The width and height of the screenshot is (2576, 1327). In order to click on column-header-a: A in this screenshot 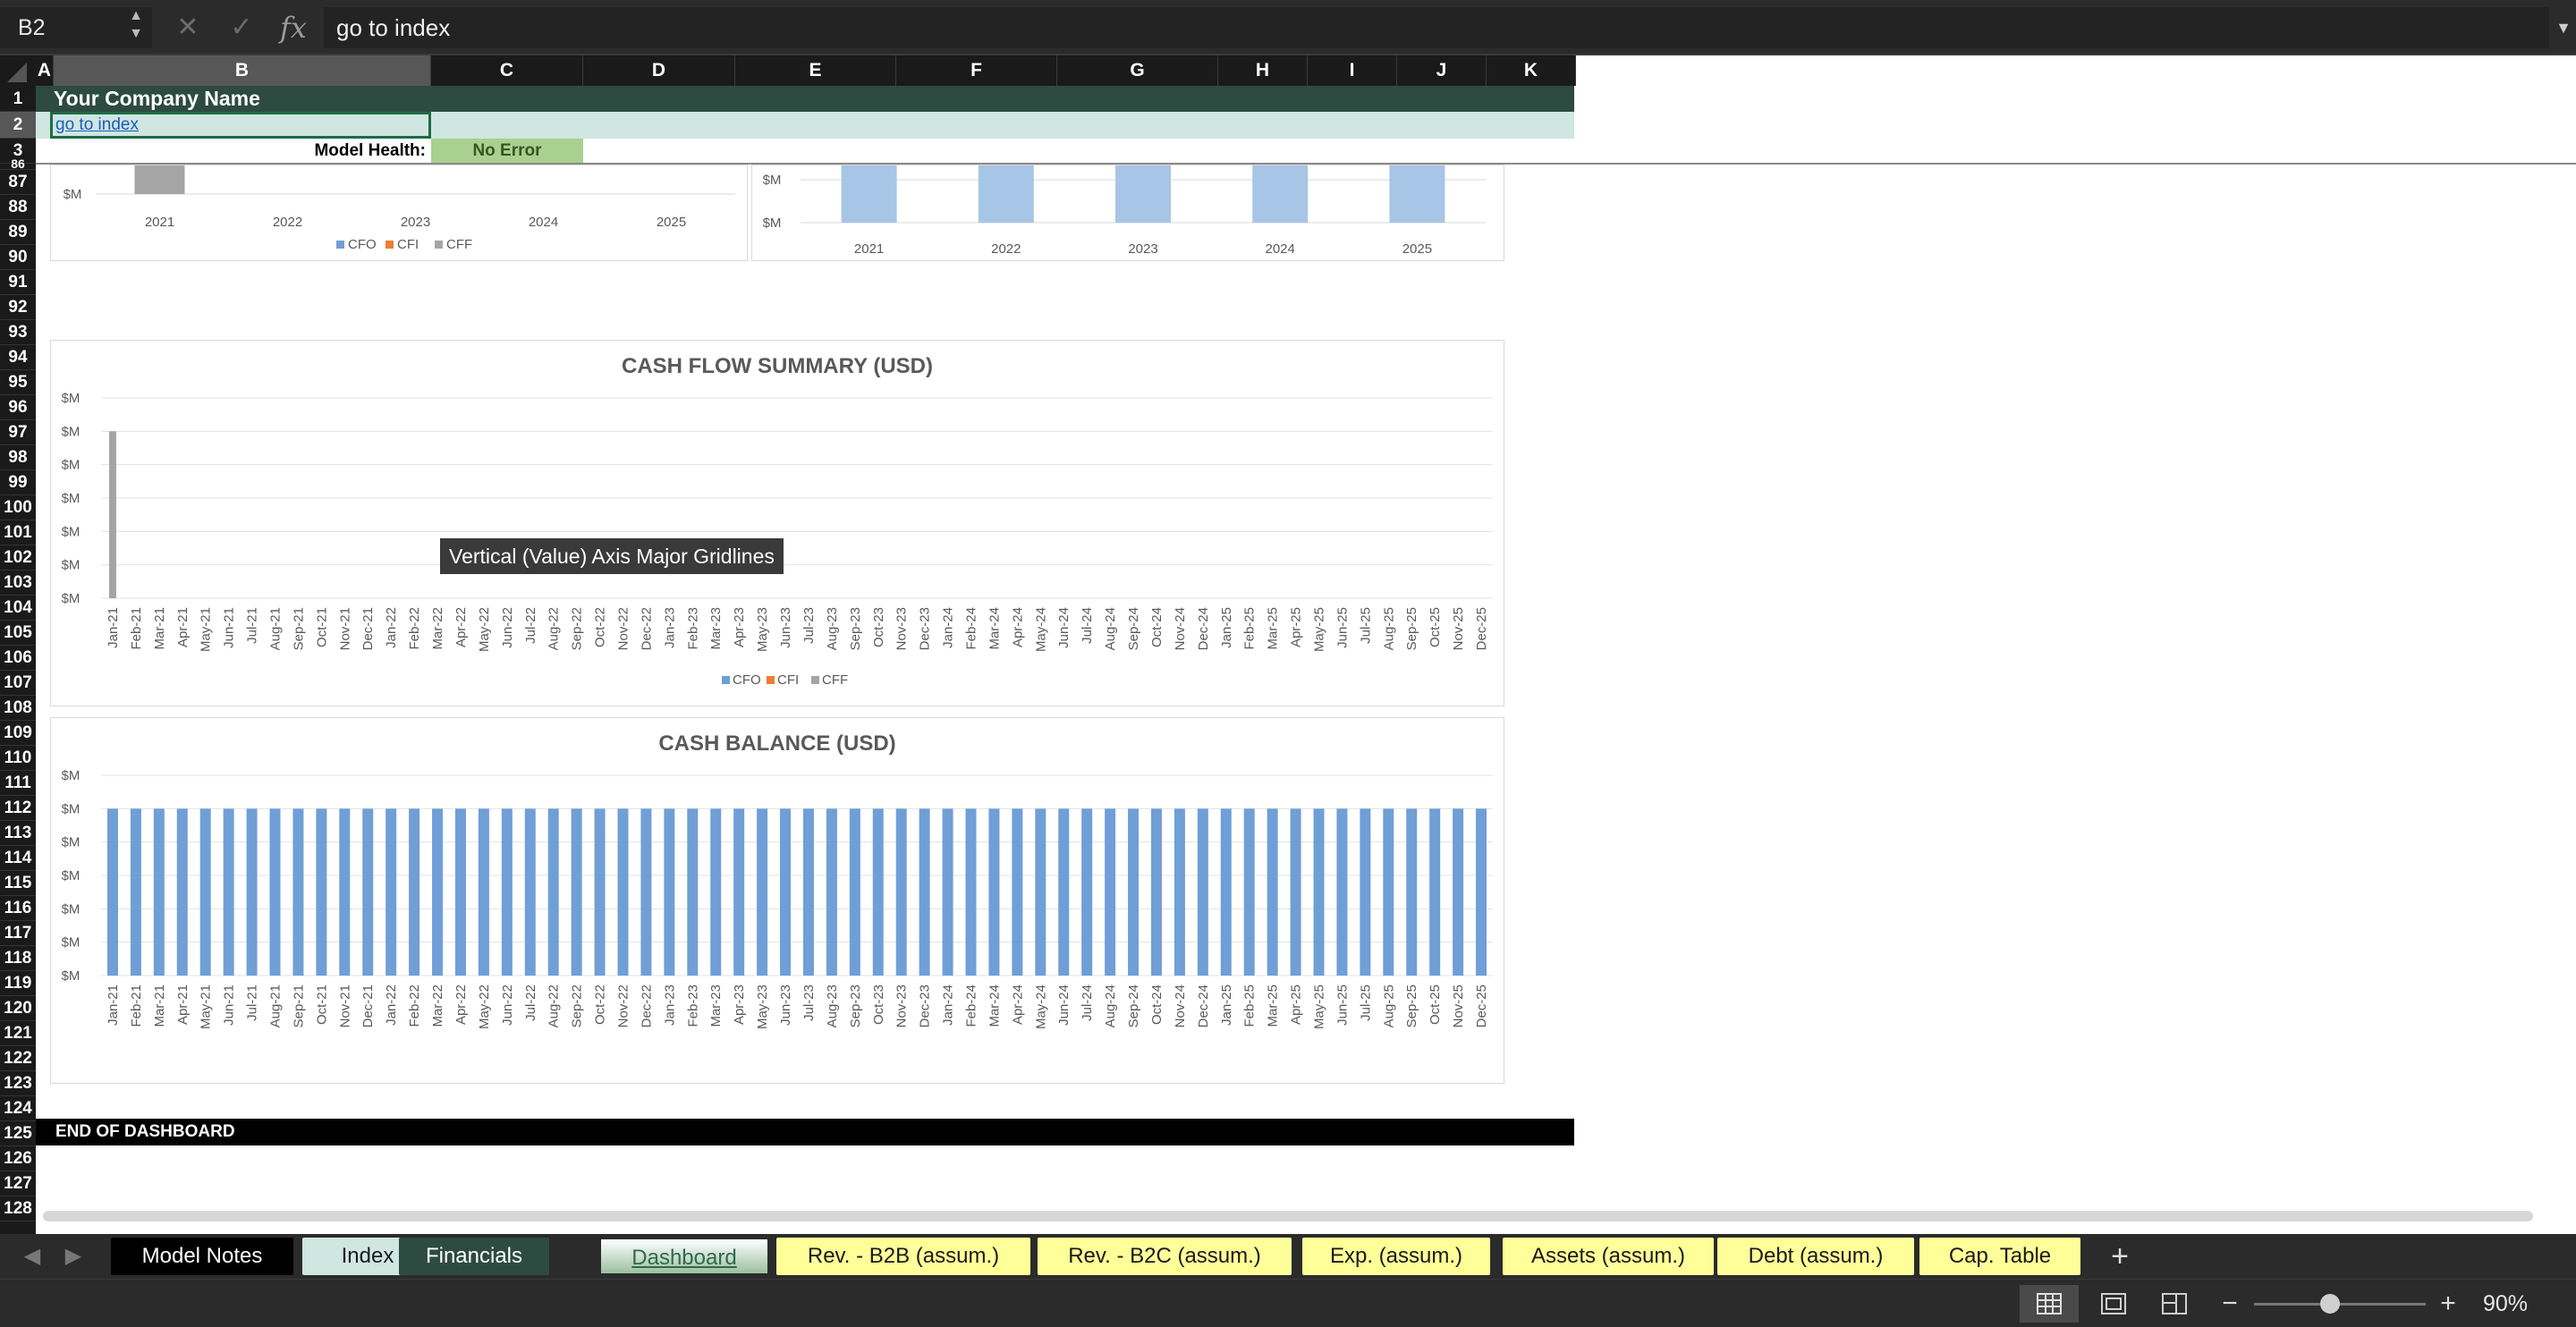, I will do `click(45, 70)`.